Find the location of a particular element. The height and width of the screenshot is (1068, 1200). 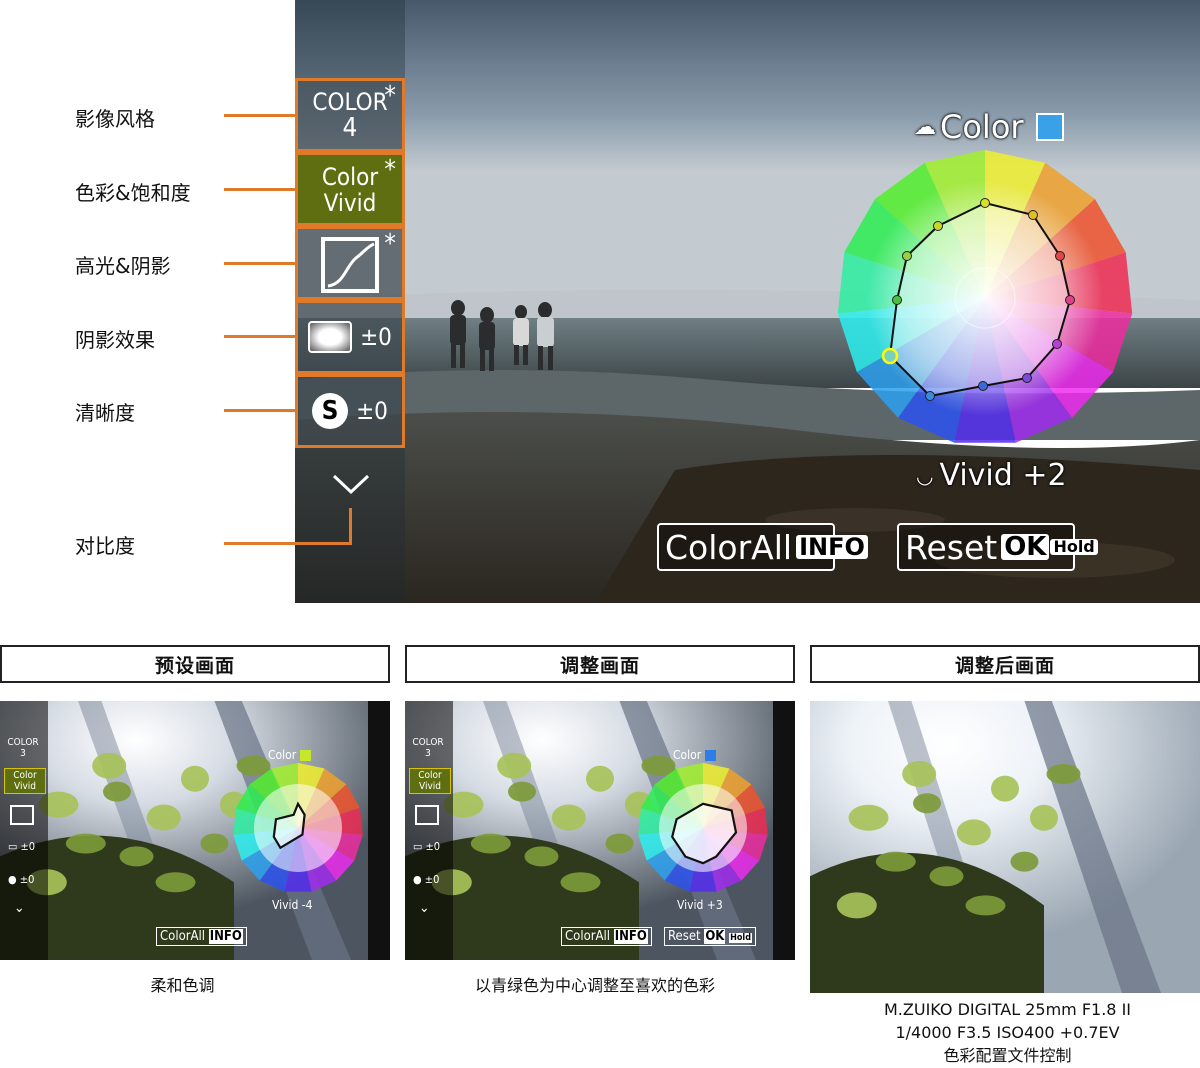

color-label: Color is located at coordinates (982, 127).